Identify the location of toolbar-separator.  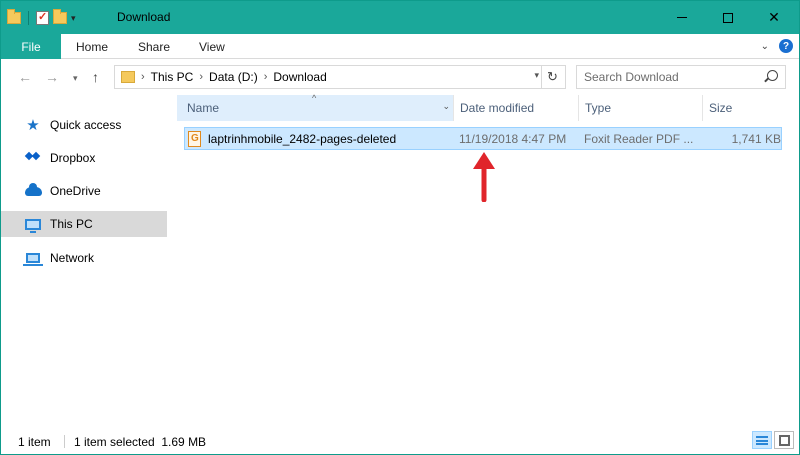
(28, 18).